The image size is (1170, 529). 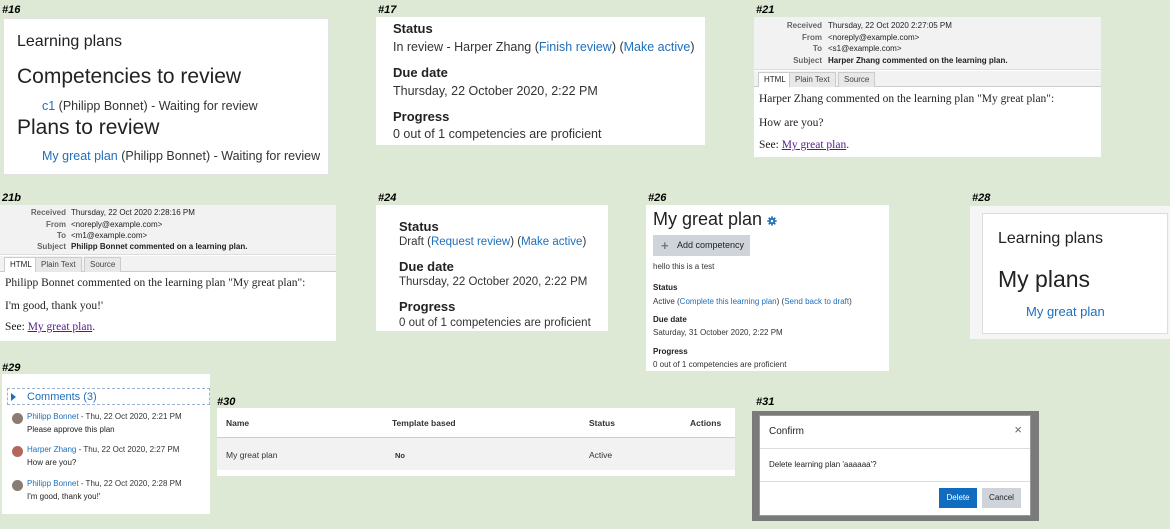 I want to click on comment-author-link: Harper Zhang, so click(x=51, y=449).